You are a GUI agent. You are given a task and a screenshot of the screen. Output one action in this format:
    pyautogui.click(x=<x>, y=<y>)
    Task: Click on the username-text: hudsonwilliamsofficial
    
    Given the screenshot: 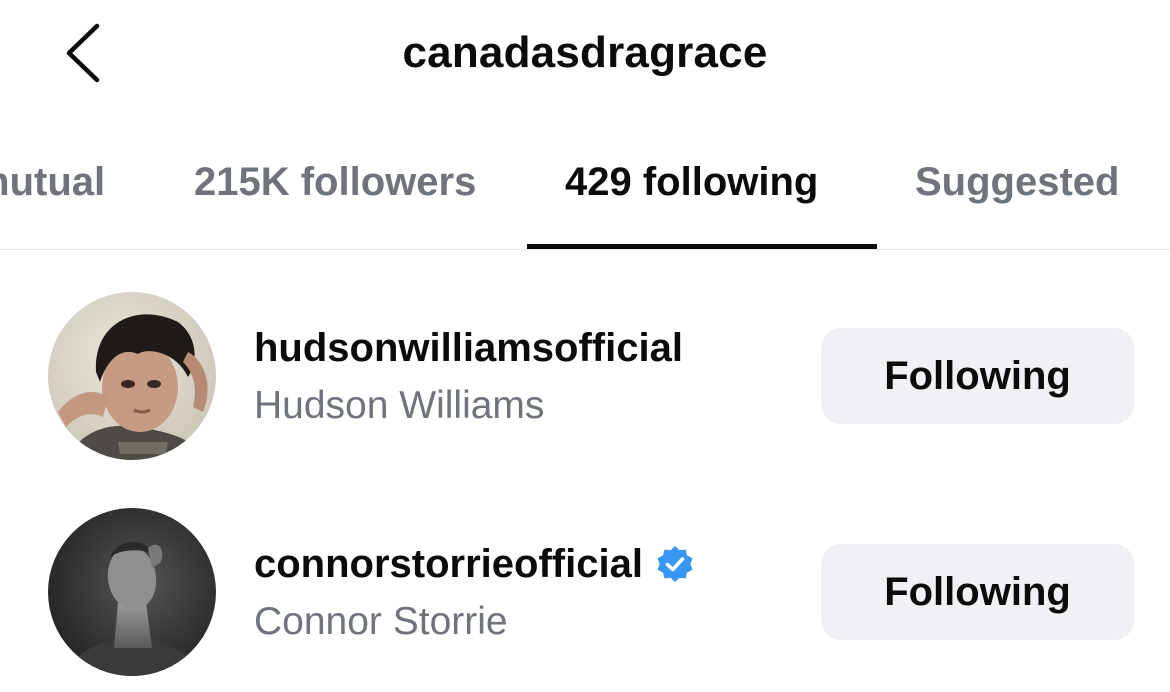 What is the action you would take?
    pyautogui.click(x=468, y=348)
    